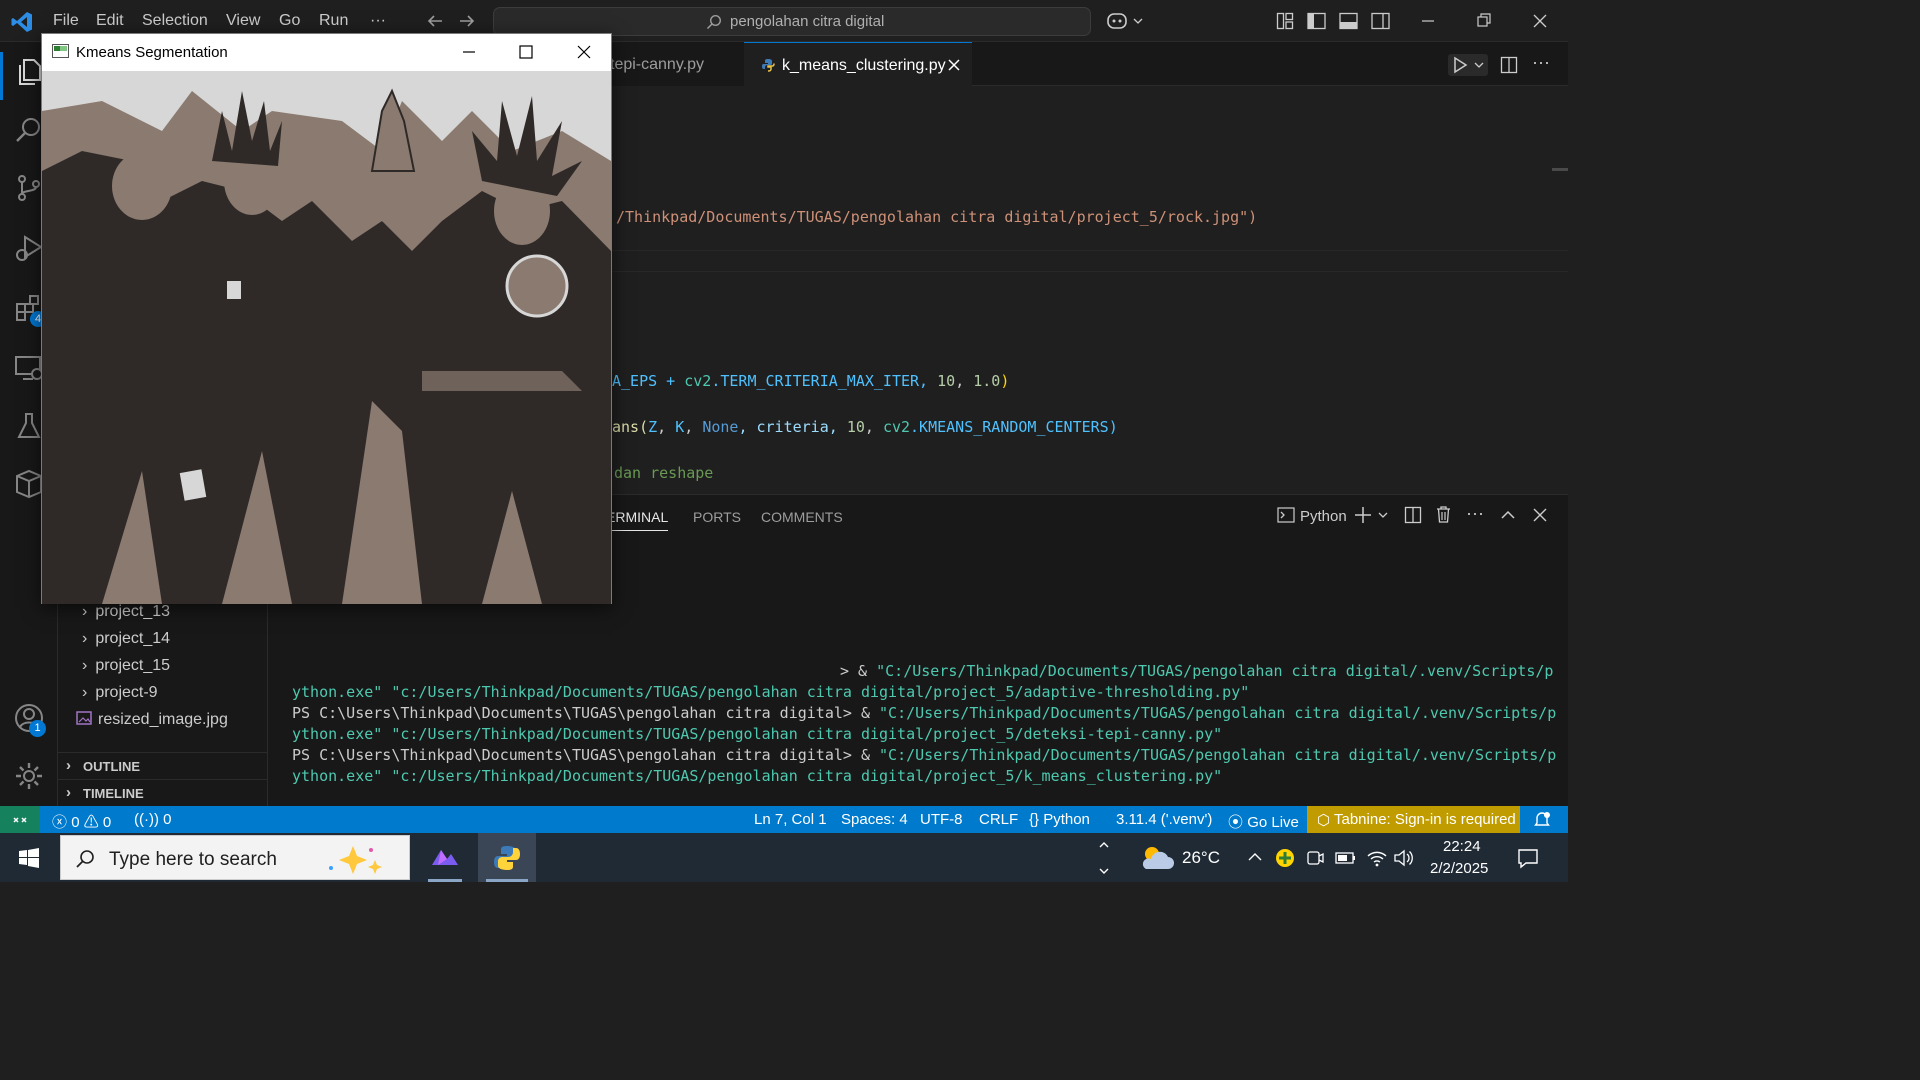 The width and height of the screenshot is (1920, 1080). Describe the element at coordinates (163, 765) in the screenshot. I see `outline-section: › OUTLINE` at that location.